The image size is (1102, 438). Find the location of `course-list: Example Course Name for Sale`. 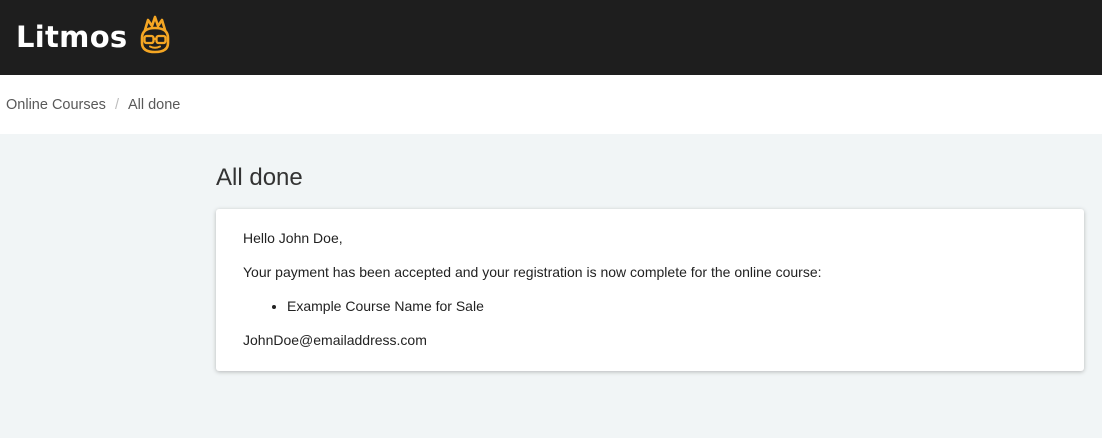

course-list: Example Course Name for Sale is located at coordinates (650, 306).